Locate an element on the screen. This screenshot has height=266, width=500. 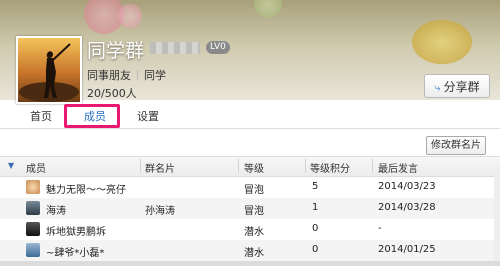
tab-settings: 设置 is located at coordinates (148, 116).